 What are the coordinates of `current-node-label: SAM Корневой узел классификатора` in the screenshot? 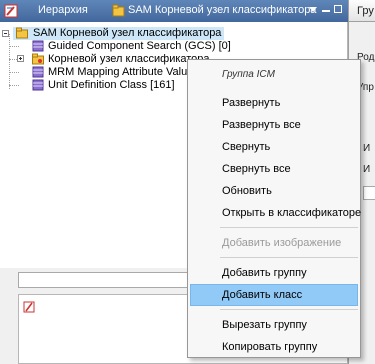 It's located at (222, 10).